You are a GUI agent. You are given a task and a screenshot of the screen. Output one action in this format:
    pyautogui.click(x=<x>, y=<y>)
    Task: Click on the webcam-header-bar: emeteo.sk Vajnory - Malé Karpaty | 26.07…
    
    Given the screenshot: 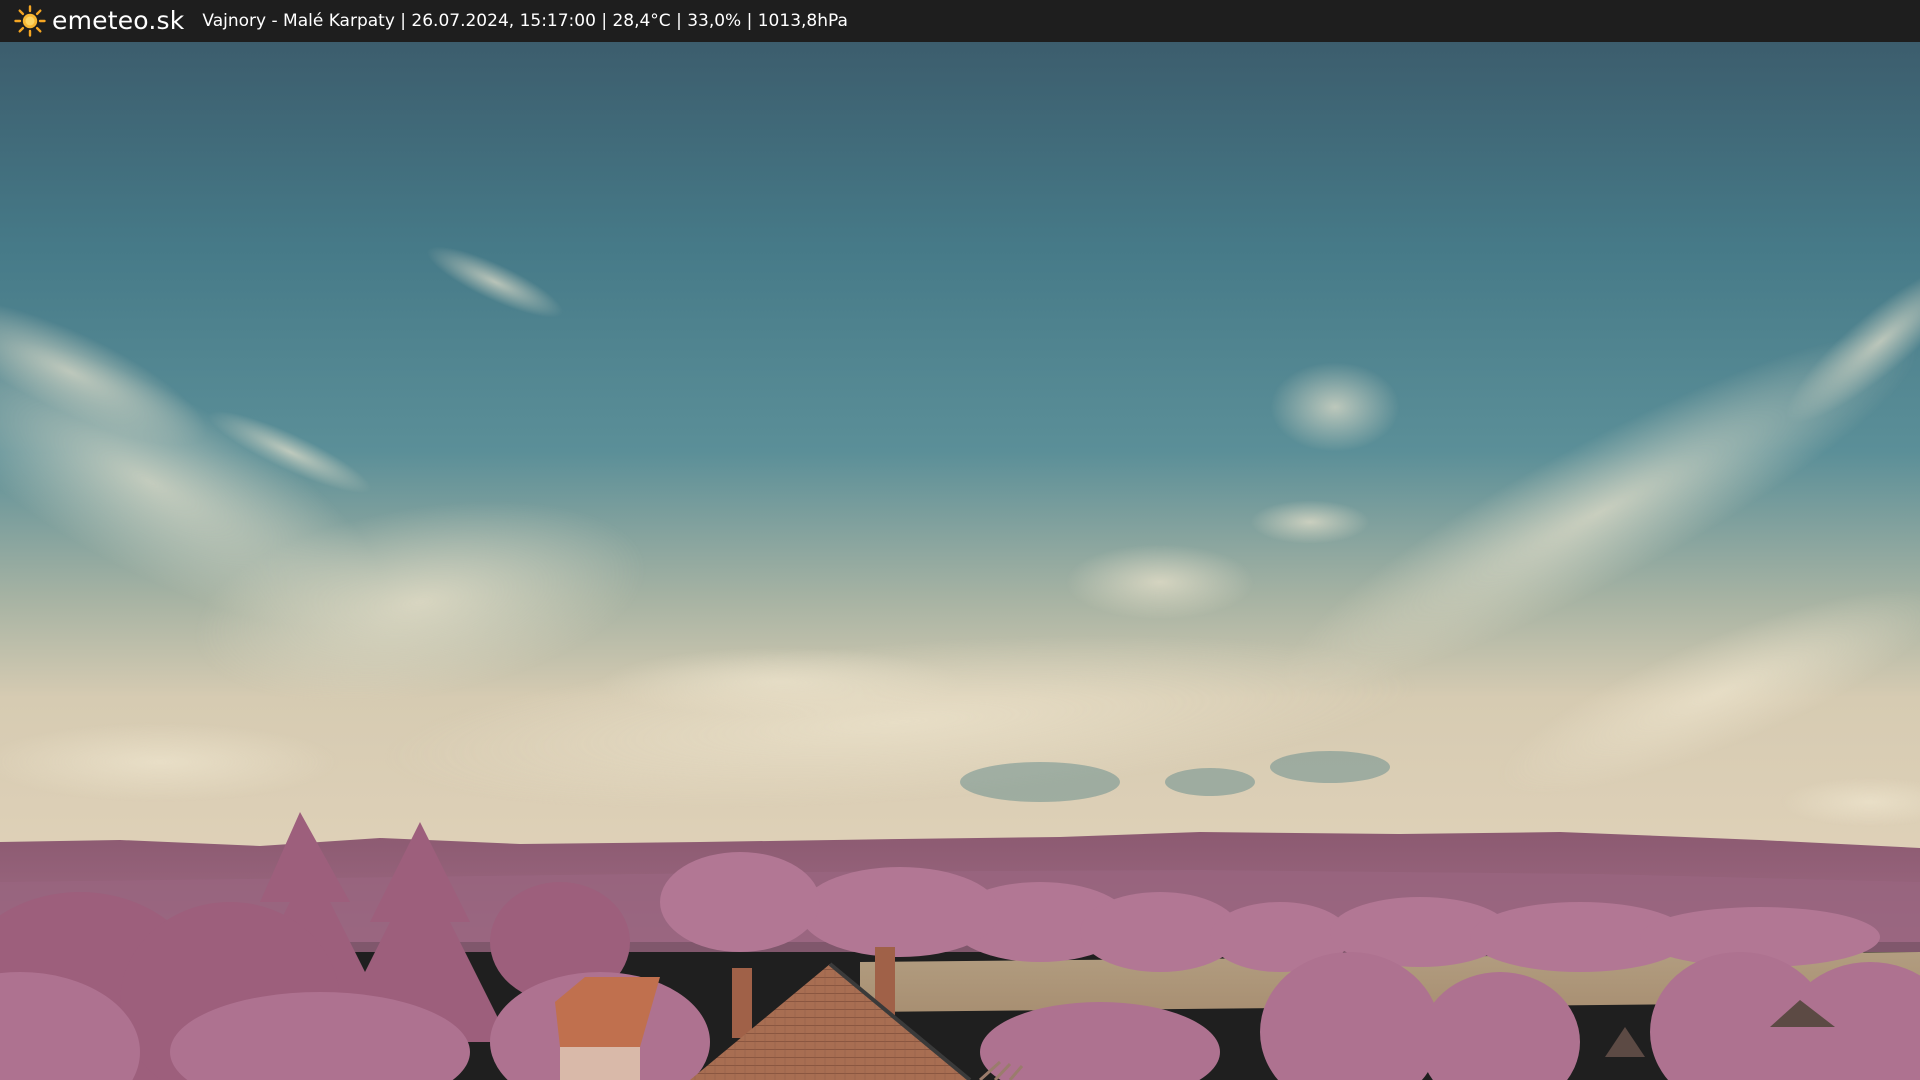 What is the action you would take?
    pyautogui.click(x=960, y=21)
    